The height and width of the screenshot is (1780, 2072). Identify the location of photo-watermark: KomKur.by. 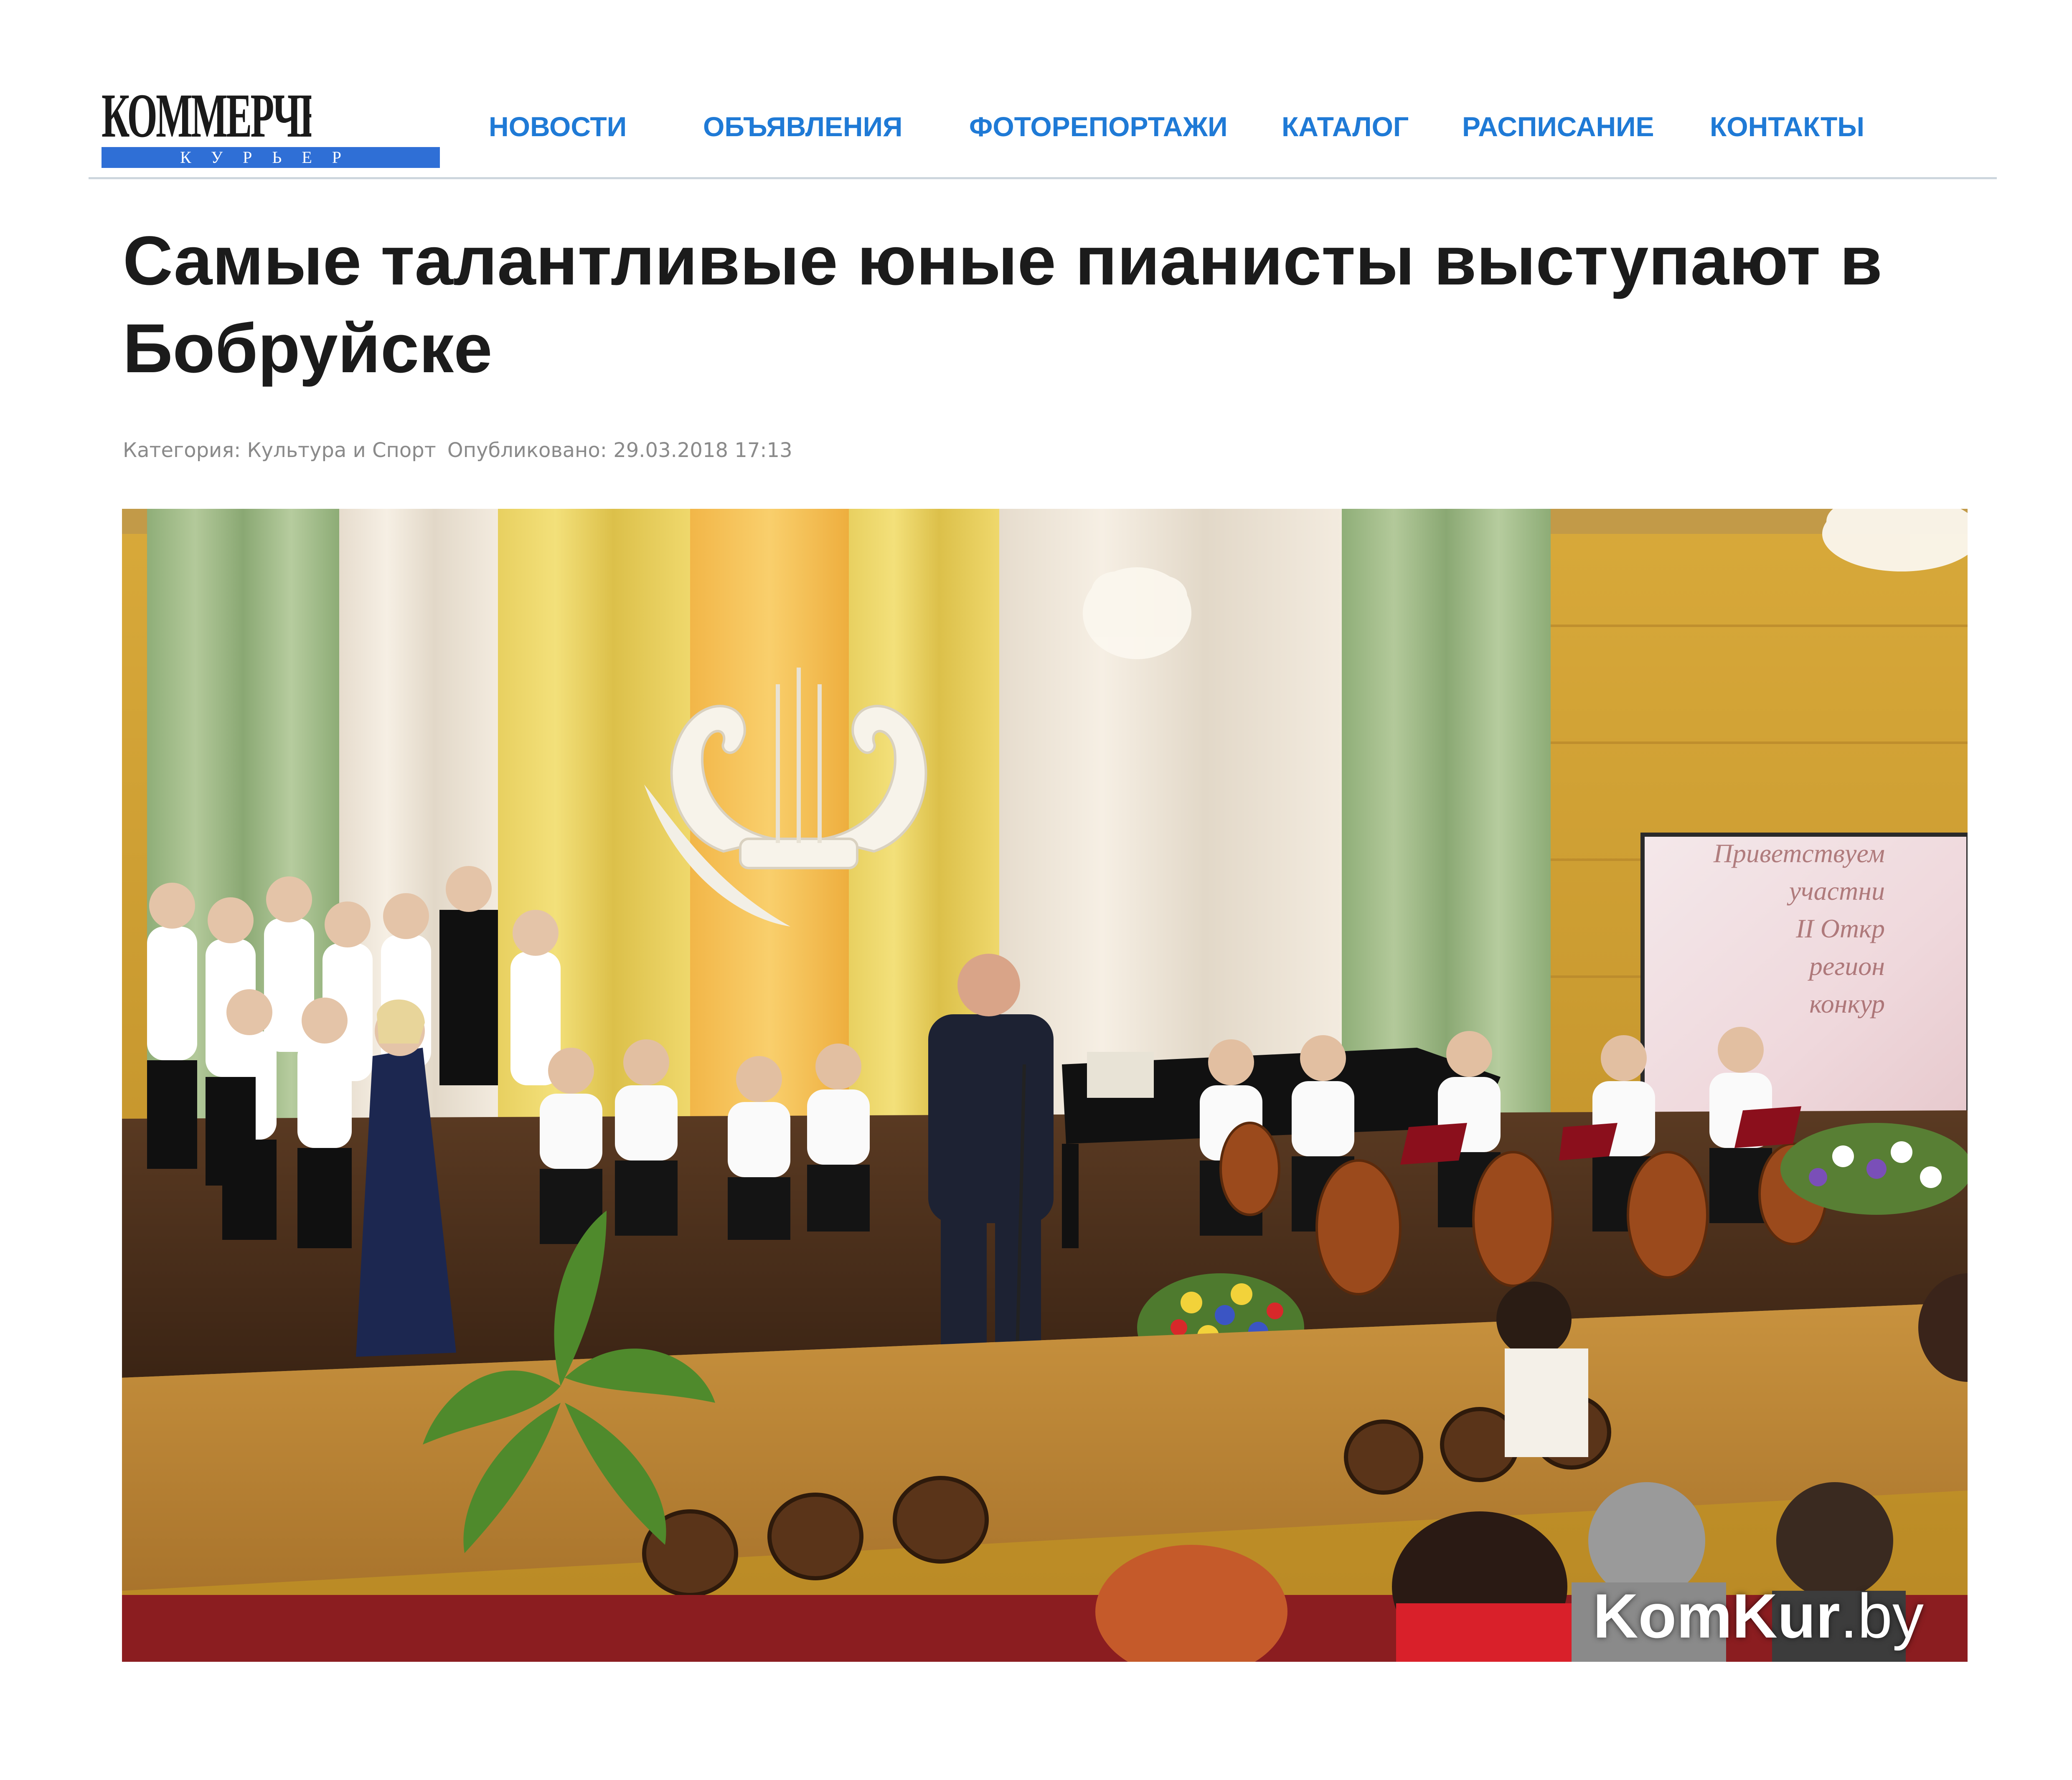
(1758, 1615).